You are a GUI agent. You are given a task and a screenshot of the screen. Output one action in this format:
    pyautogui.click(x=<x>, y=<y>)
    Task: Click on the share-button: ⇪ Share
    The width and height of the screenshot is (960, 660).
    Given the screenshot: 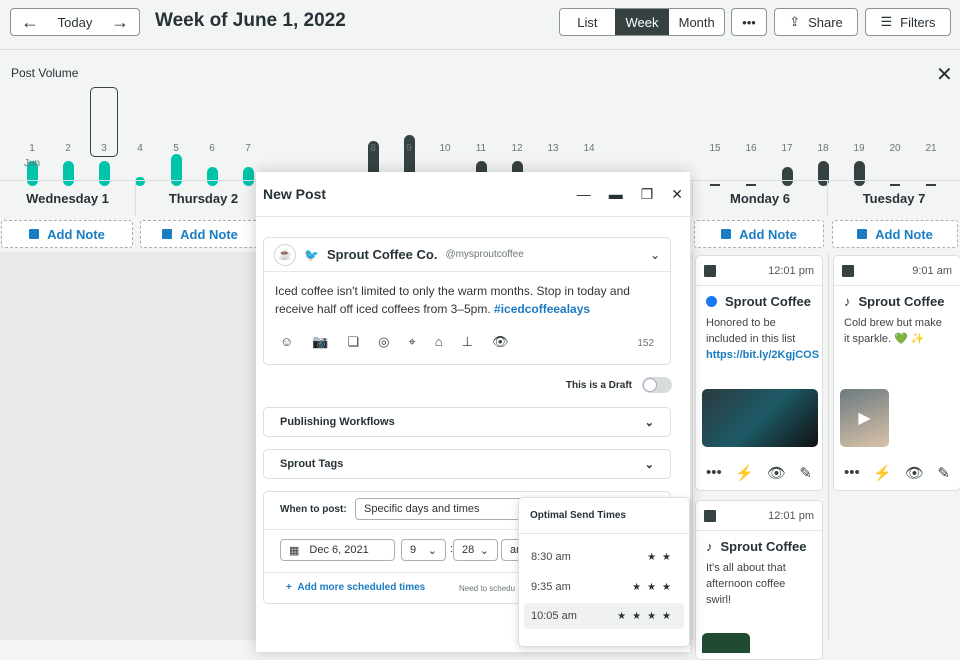 What is the action you would take?
    pyautogui.click(x=816, y=22)
    